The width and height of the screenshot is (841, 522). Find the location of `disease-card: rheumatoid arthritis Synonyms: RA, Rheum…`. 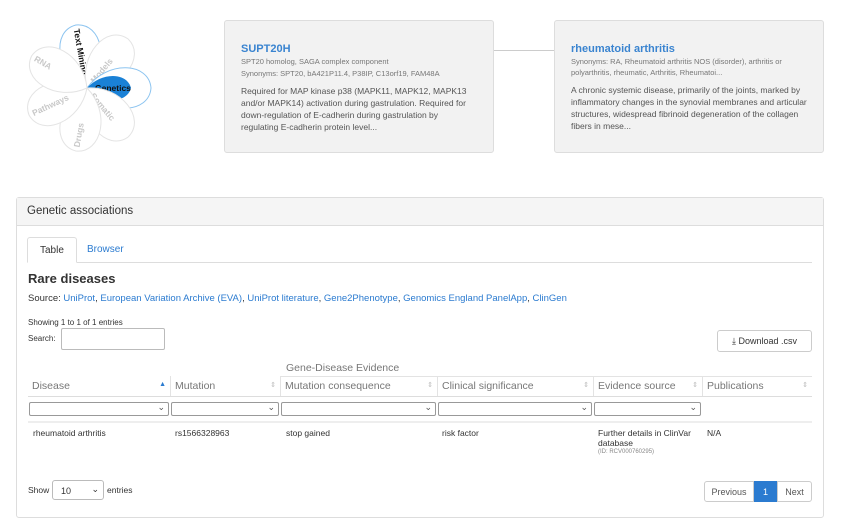

disease-card: rheumatoid arthritis Synonyms: RA, Rheum… is located at coordinates (689, 86).